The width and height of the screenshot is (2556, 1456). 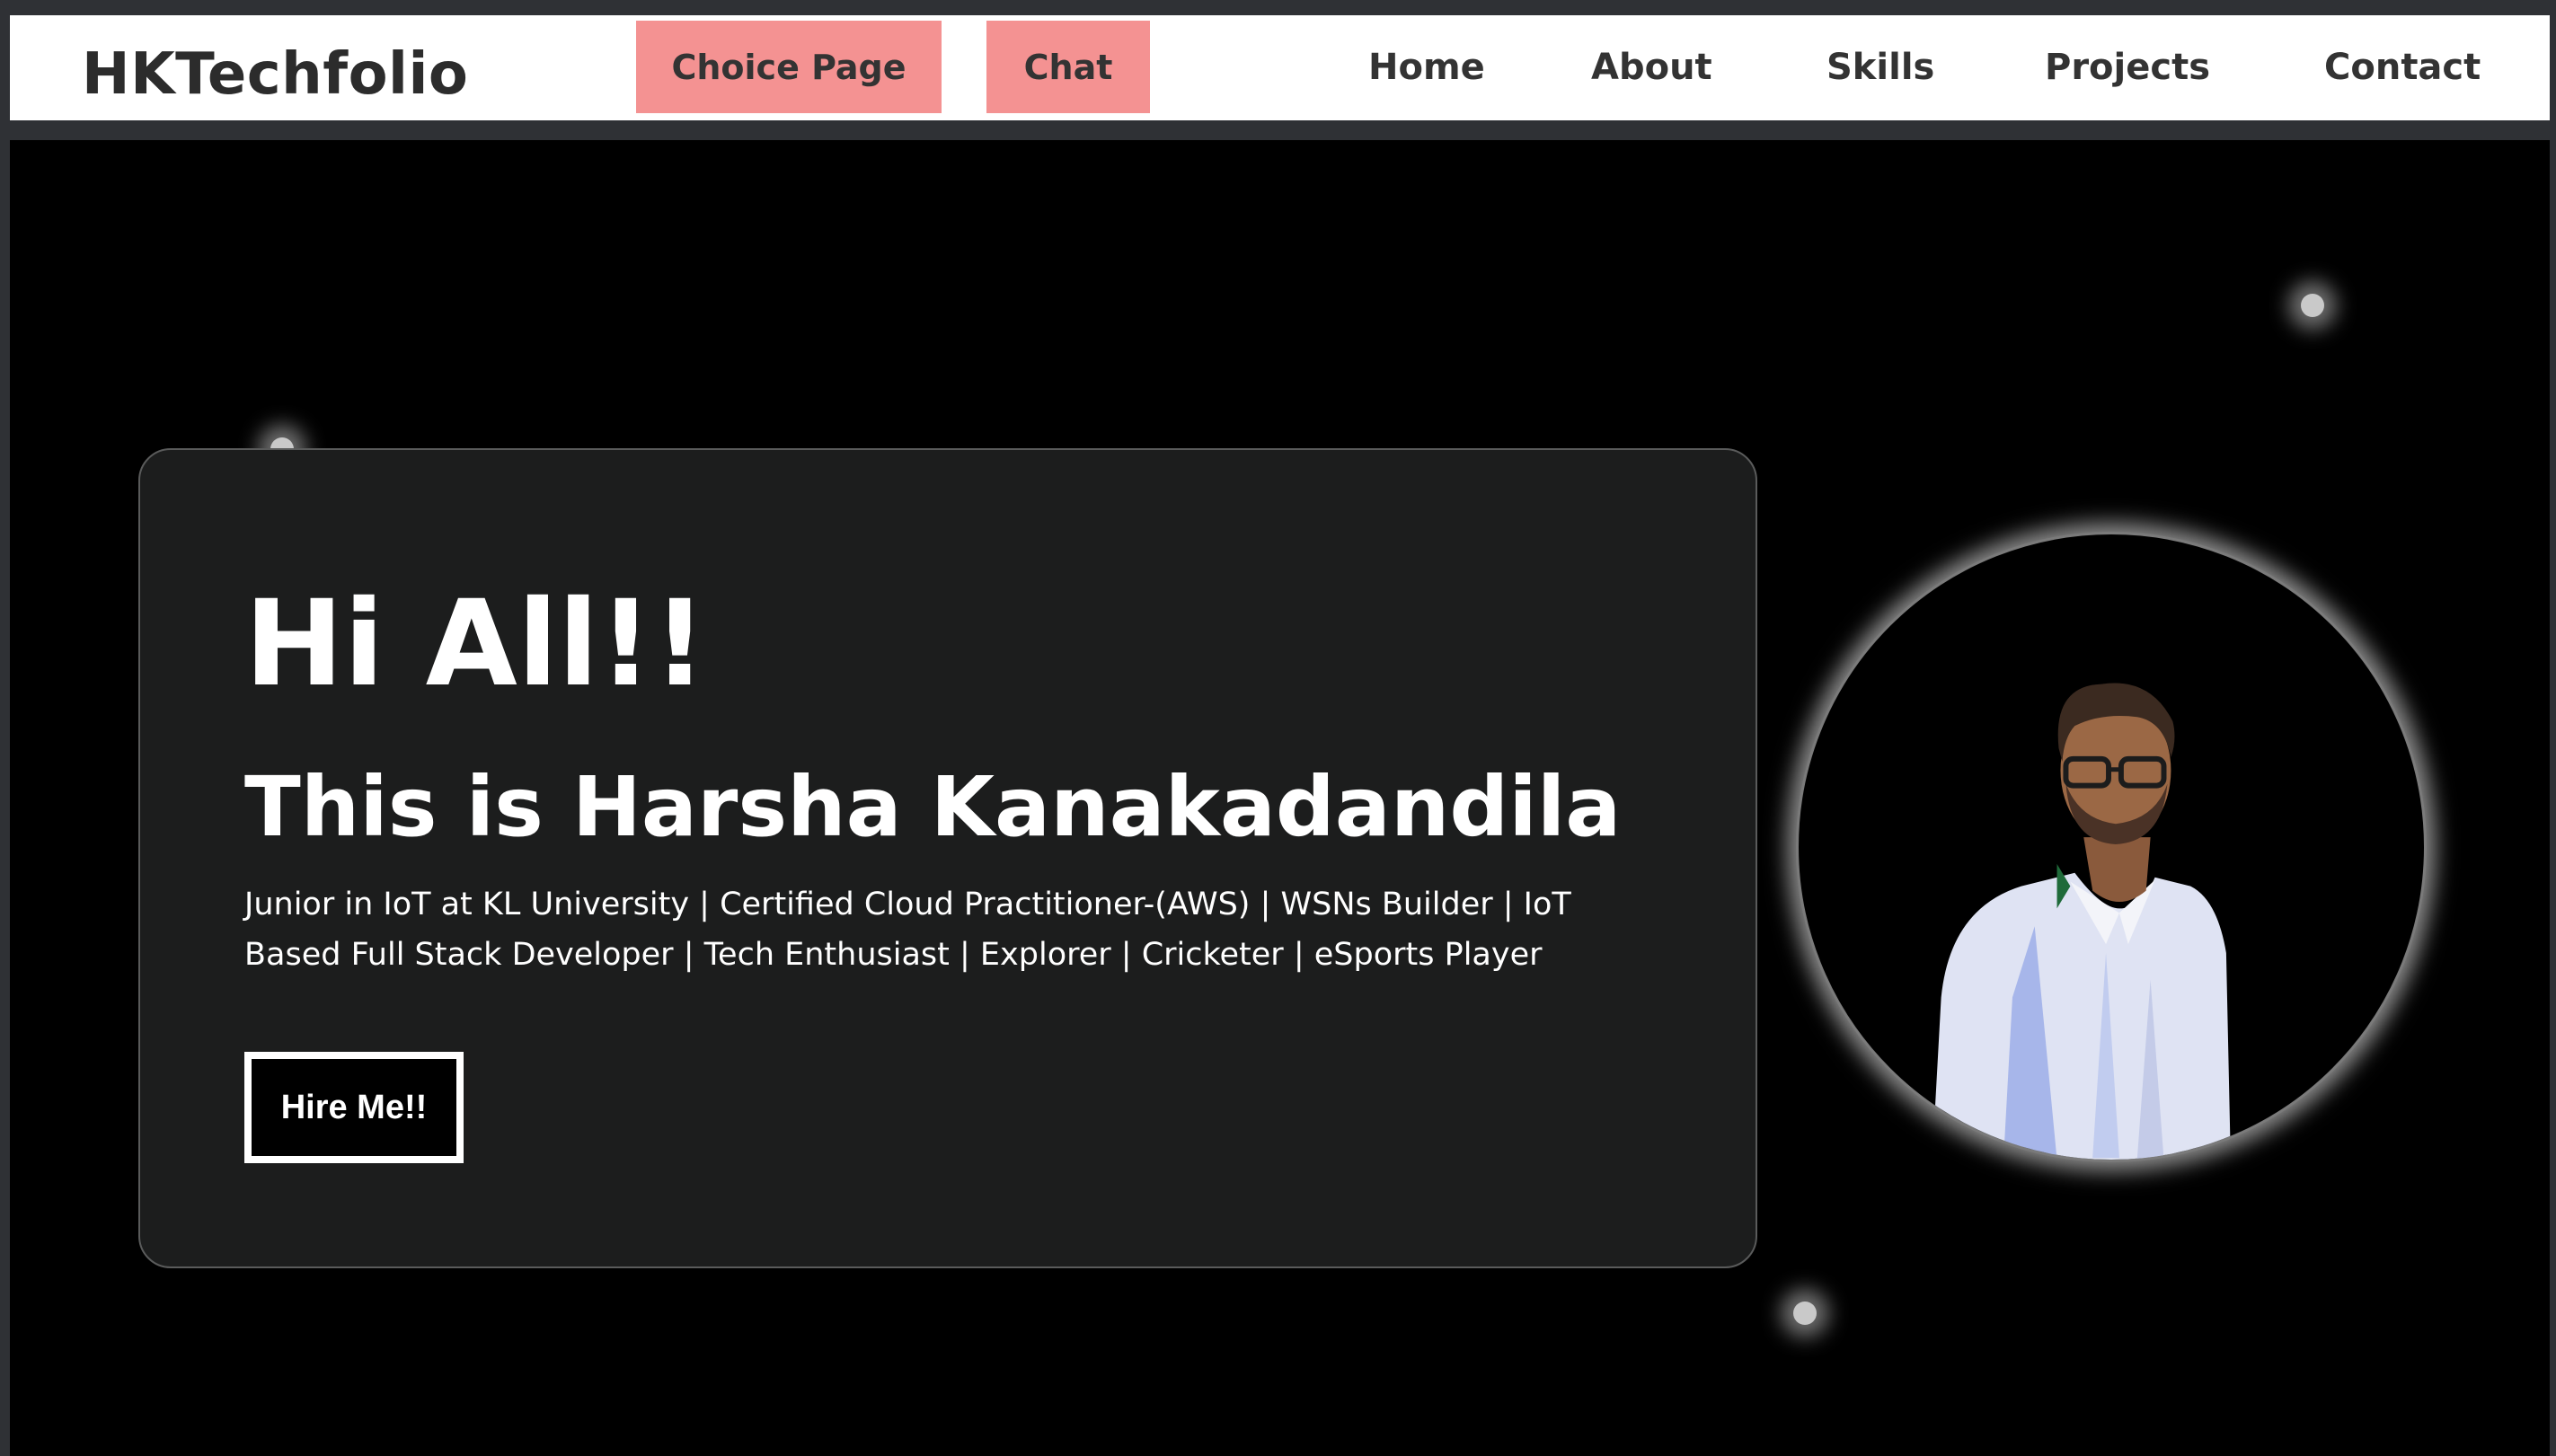 I want to click on choice-page-button: Choice Page, so click(x=789, y=67).